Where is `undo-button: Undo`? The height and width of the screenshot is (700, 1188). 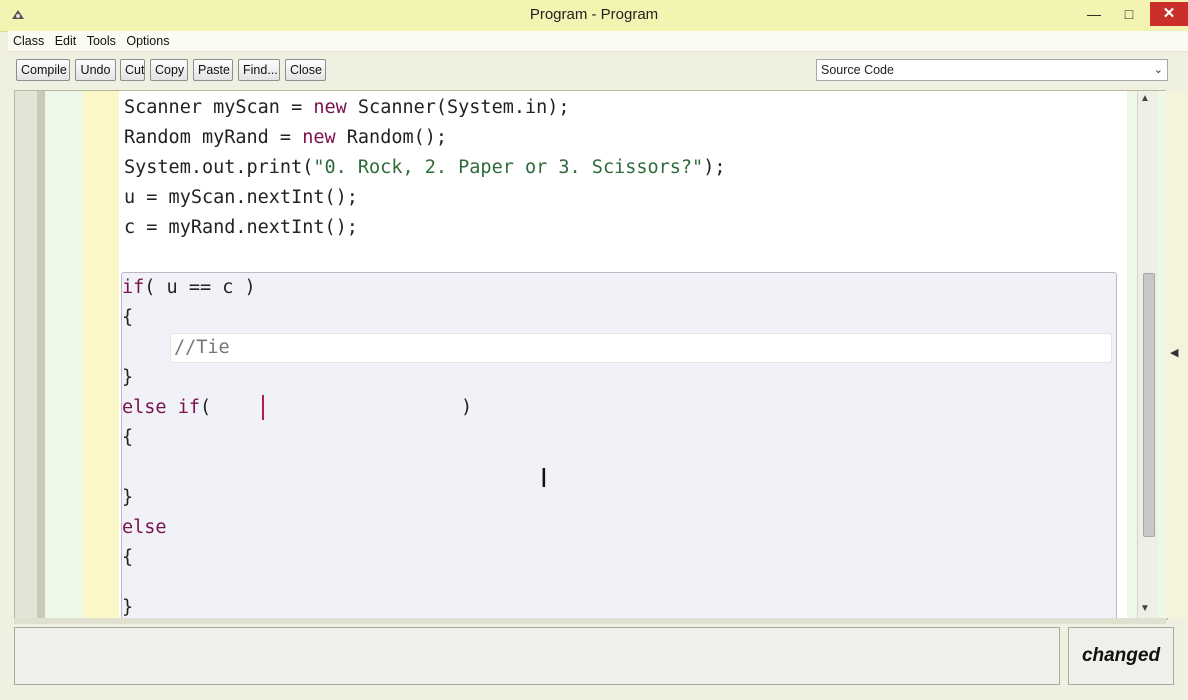
undo-button: Undo is located at coordinates (95, 70).